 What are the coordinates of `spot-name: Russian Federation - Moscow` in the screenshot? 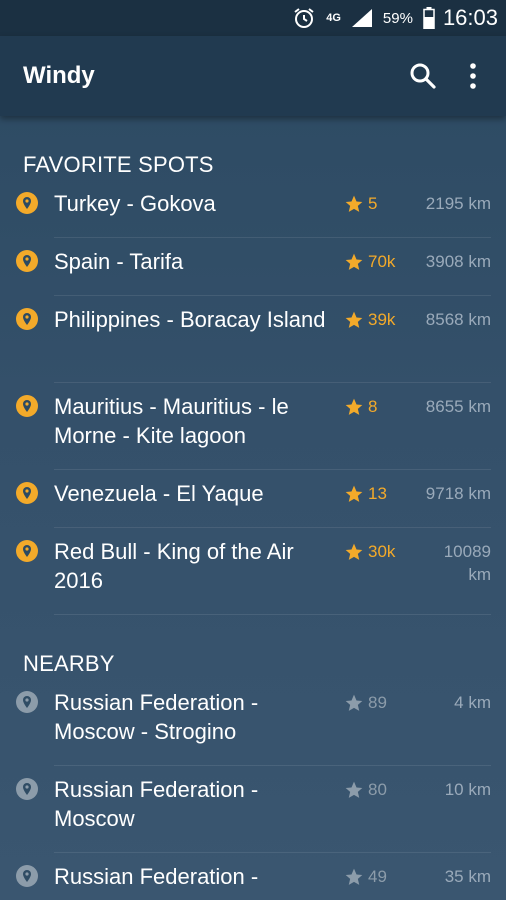 It's located at (156, 804).